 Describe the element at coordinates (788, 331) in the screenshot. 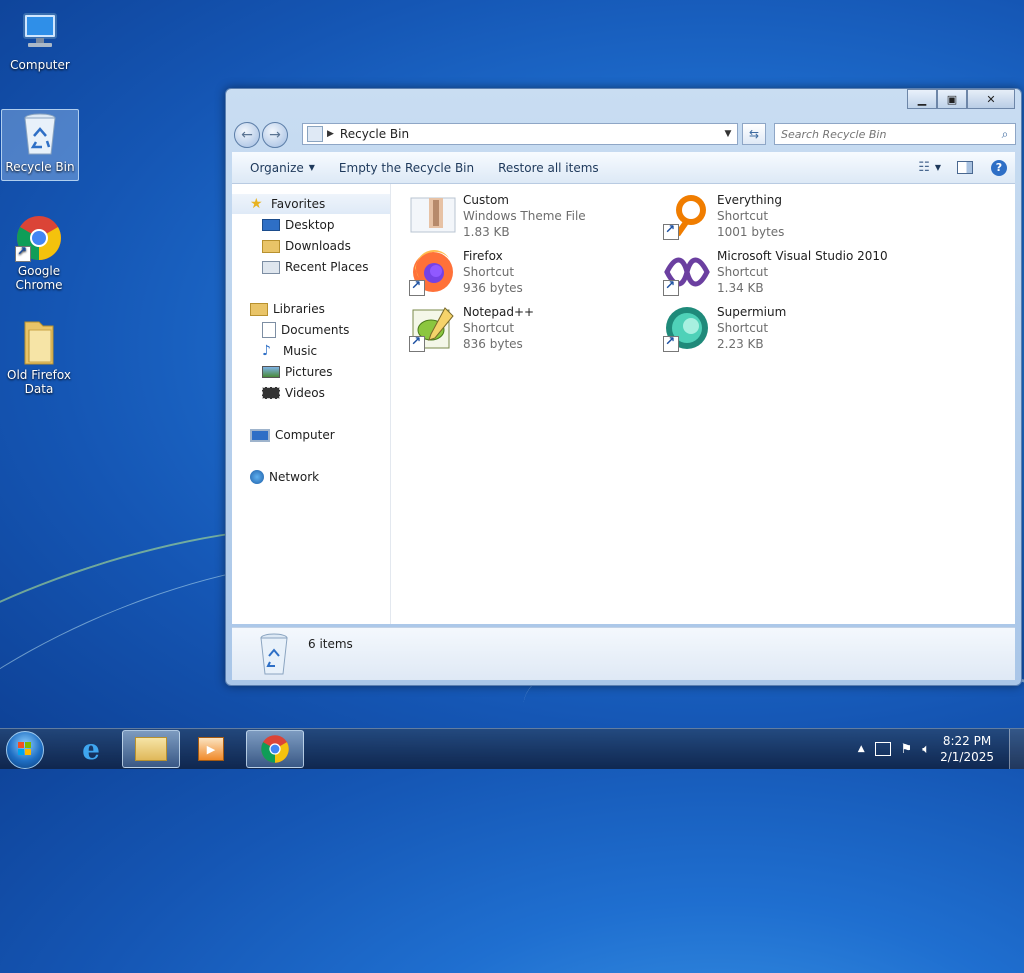

I see `file-item-supermium: Supermium Shortcut 2.23 KB` at that location.